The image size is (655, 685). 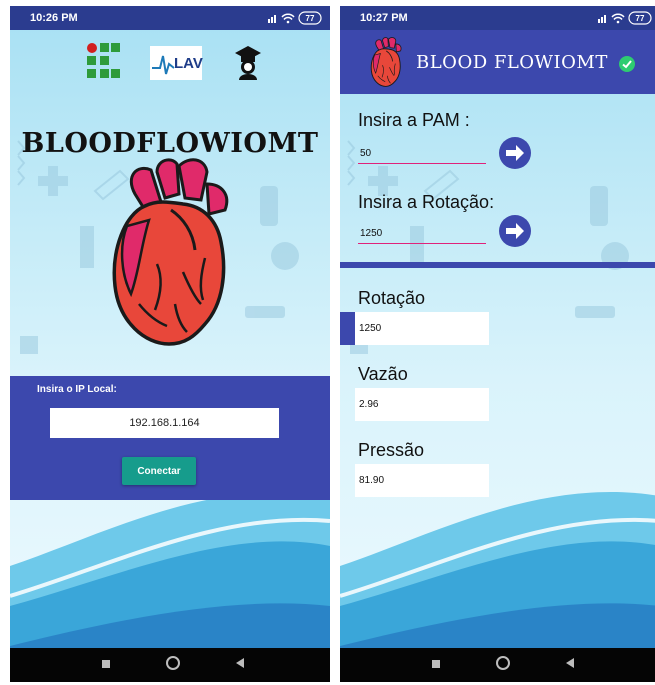 I want to click on pressao-label: Pressão, so click(x=391, y=450).